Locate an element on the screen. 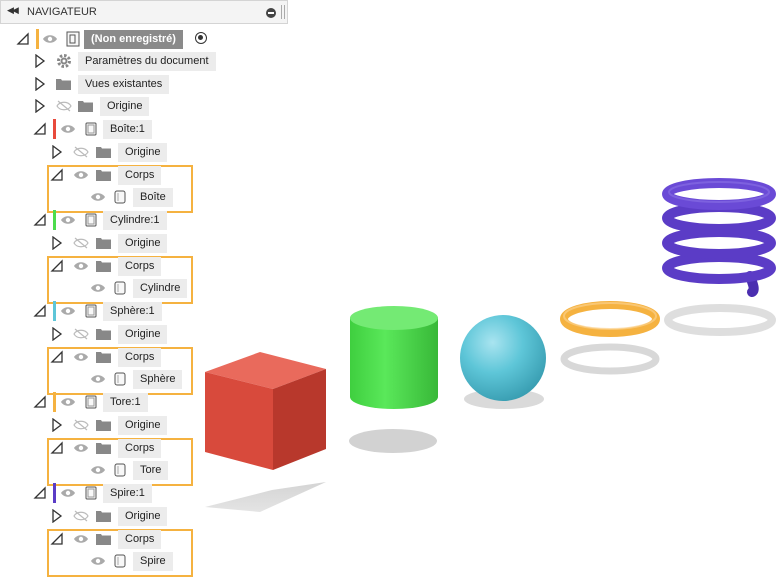 This screenshot has height=586, width=782. navigator-title: NAVIGATEUR is located at coordinates (62, 12).